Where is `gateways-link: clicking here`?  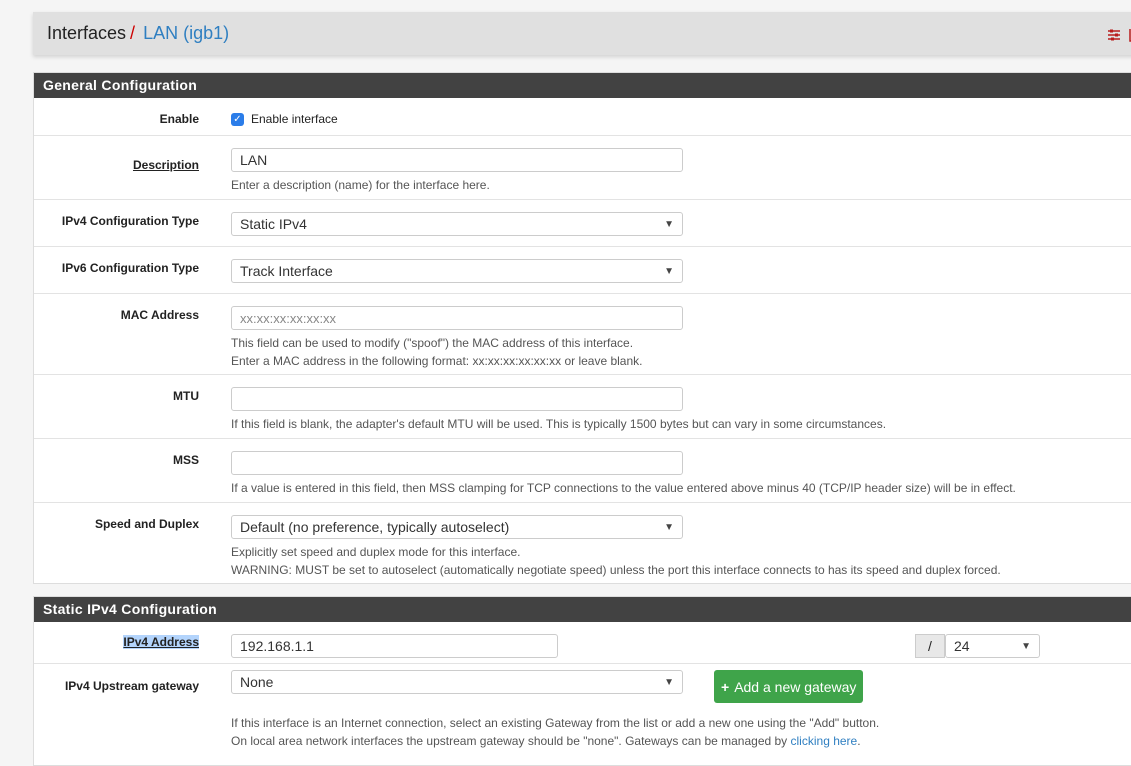 gateways-link: clicking here is located at coordinates (824, 741).